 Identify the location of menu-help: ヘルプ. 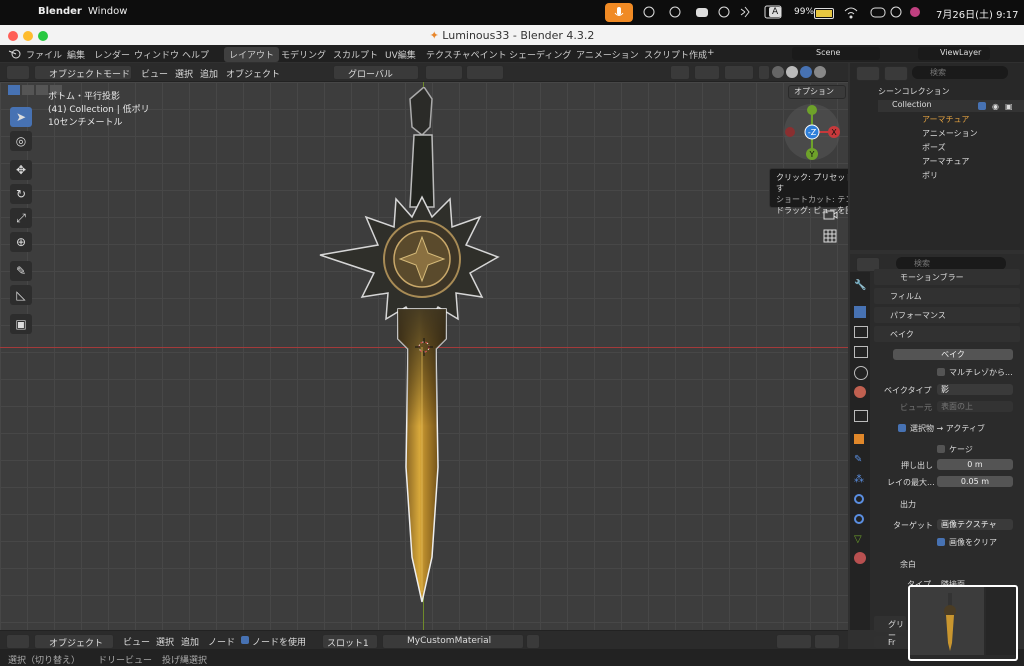
(195, 54).